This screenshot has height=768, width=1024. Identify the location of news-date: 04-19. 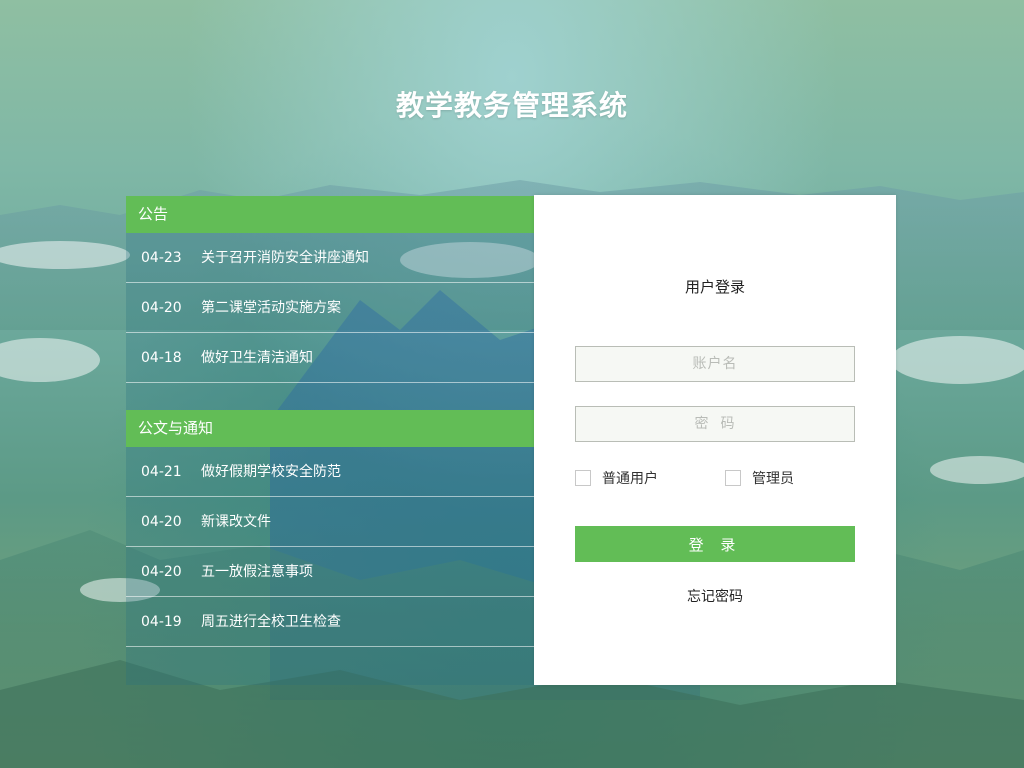
(161, 622).